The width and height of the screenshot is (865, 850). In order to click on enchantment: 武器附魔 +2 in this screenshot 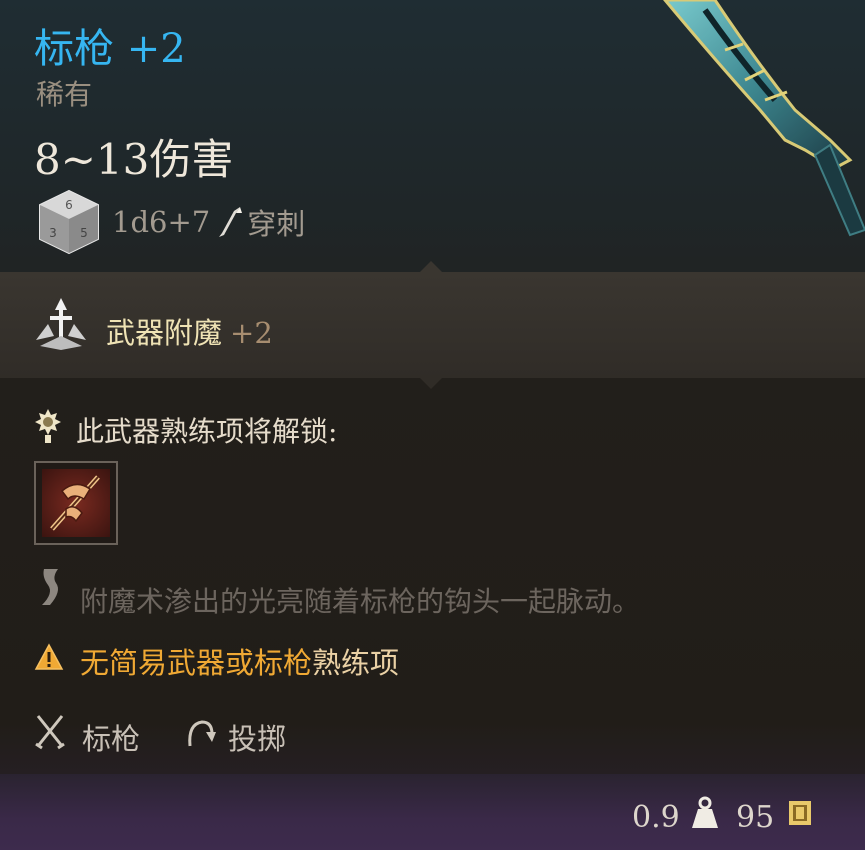, I will do `click(189, 331)`.